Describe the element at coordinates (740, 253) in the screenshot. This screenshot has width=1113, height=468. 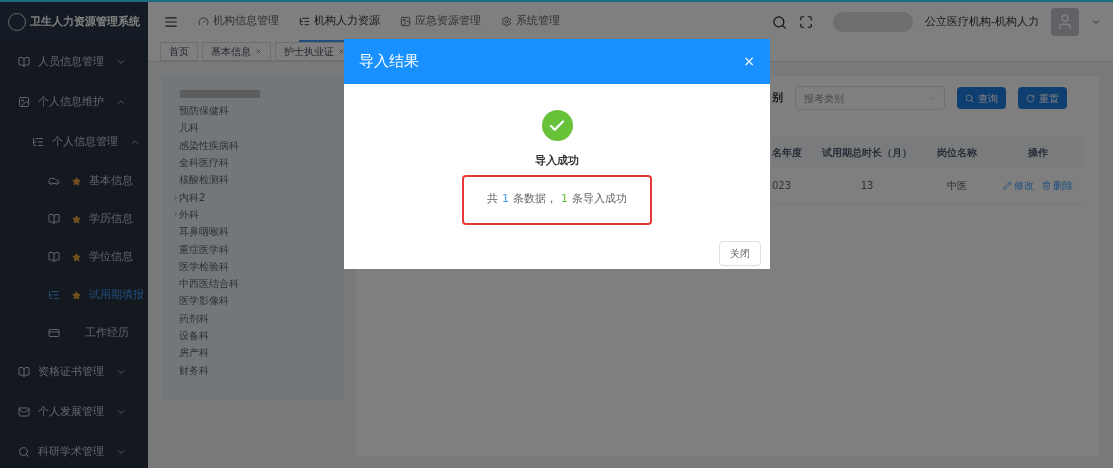
I see `close-dialog-button: 关闭` at that location.